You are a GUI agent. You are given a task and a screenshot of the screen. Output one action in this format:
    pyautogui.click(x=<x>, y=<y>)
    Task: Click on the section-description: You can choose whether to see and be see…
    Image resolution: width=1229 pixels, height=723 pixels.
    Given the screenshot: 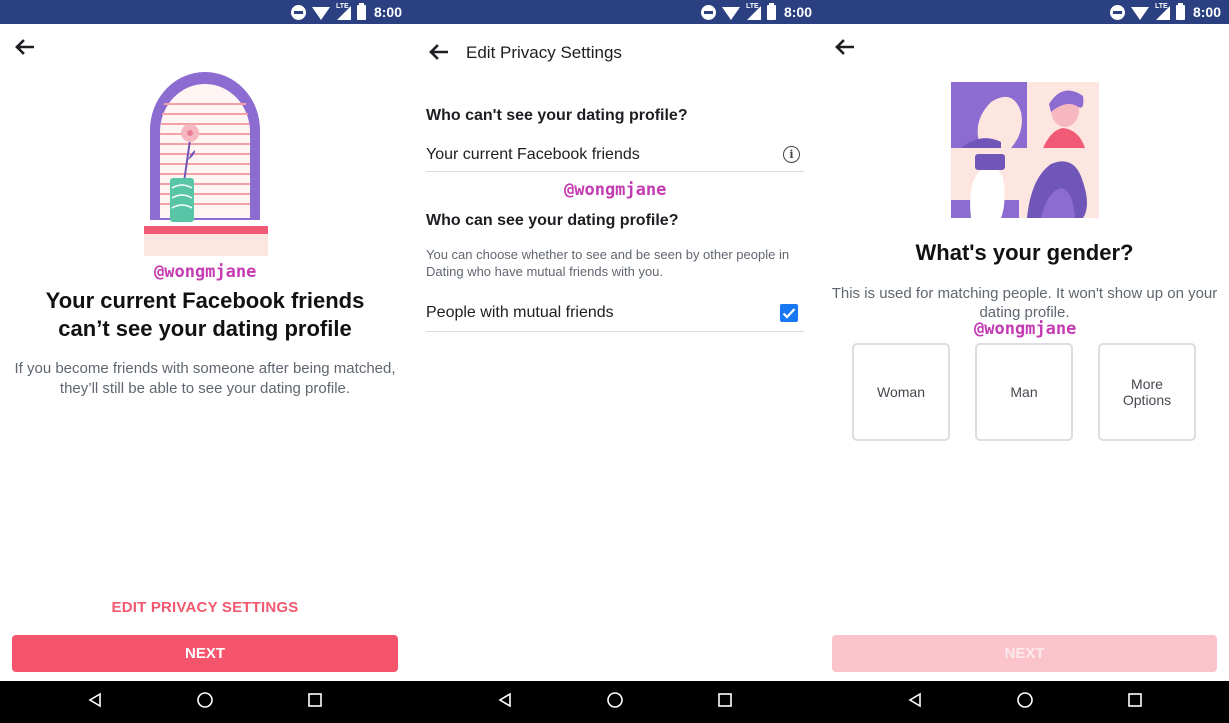 What is the action you would take?
    pyautogui.click(x=608, y=263)
    